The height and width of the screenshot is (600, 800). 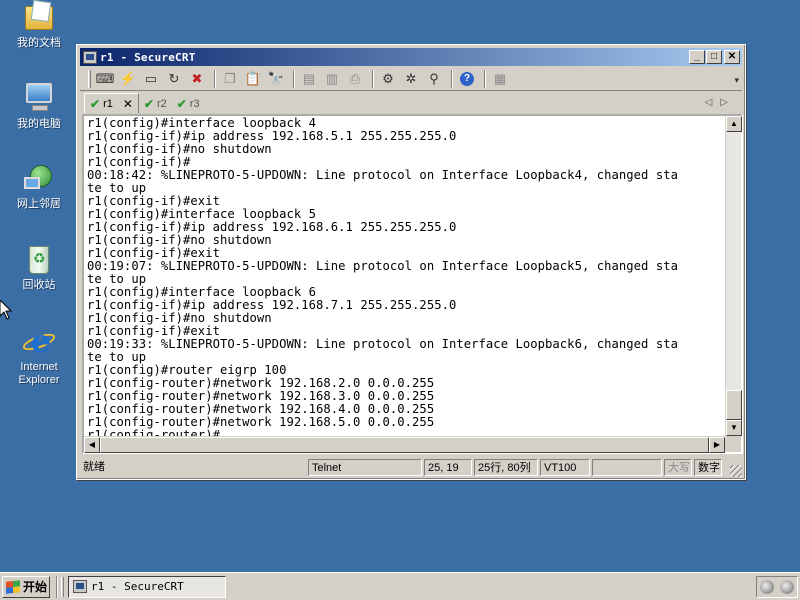 I want to click on keymap-icon: ⚲, so click(x=434, y=79).